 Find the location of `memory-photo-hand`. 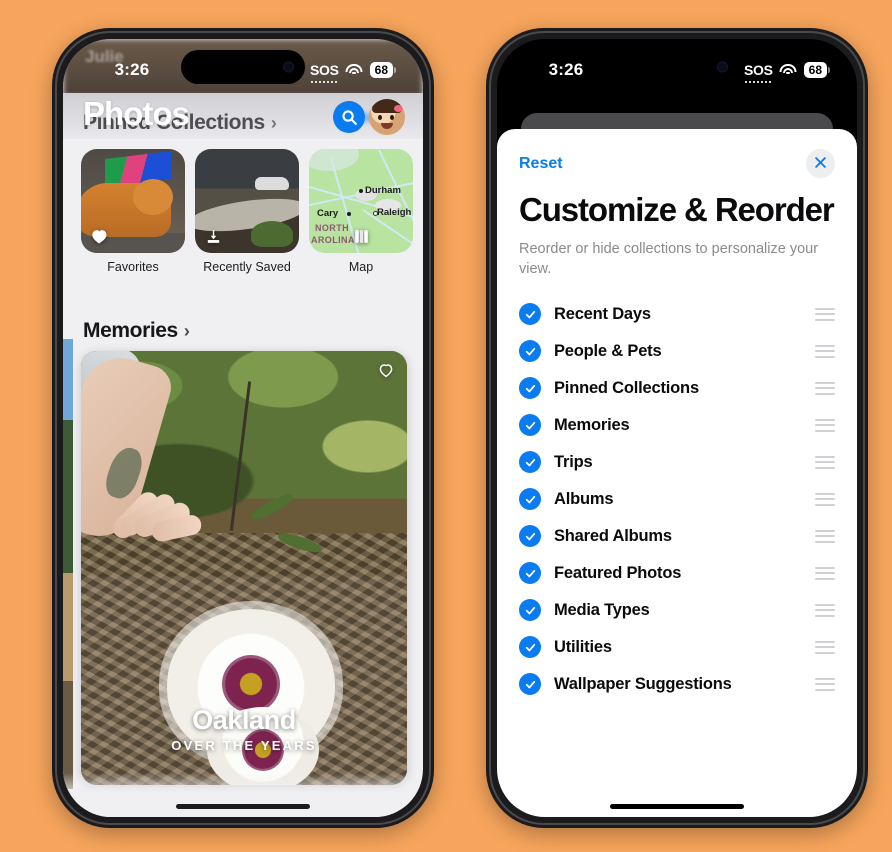

memory-photo-hand is located at coordinates (177, 536).